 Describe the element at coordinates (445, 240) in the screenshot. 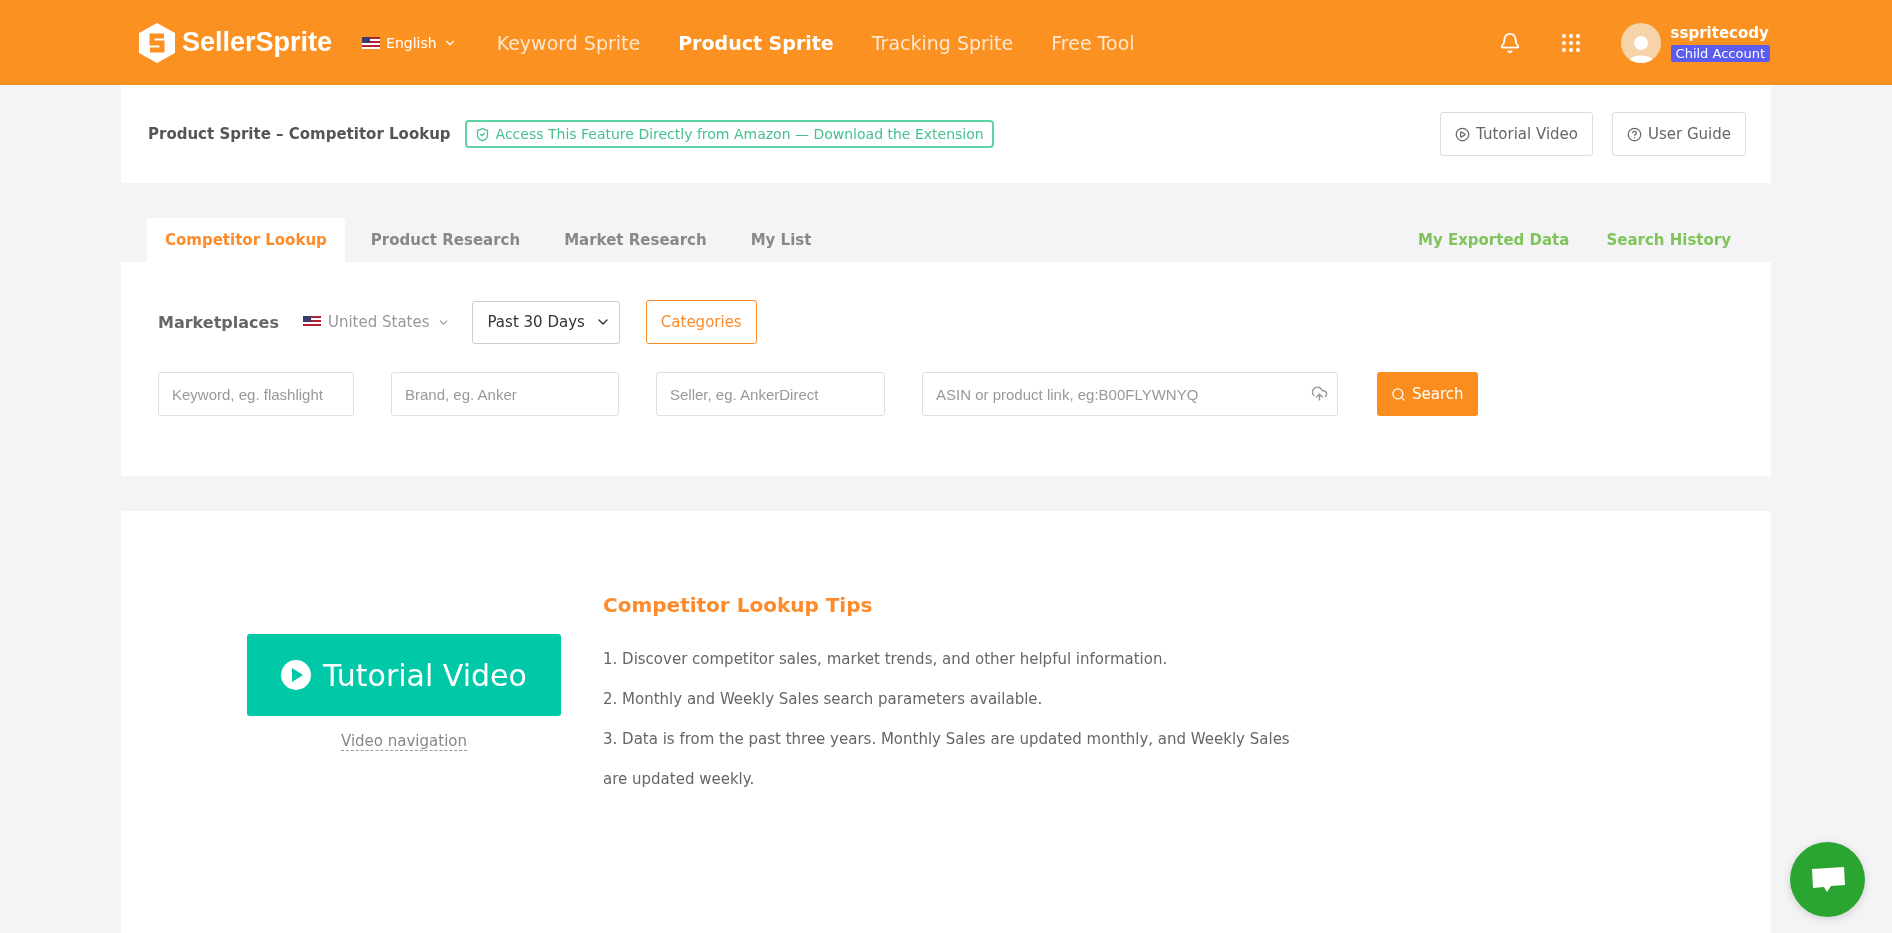

I see `tab: Product Research` at that location.